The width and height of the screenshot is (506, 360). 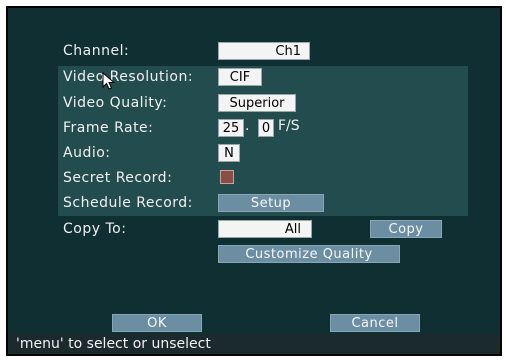 What do you see at coordinates (289, 126) in the screenshot?
I see `frame-rate-unit: F/S` at bounding box center [289, 126].